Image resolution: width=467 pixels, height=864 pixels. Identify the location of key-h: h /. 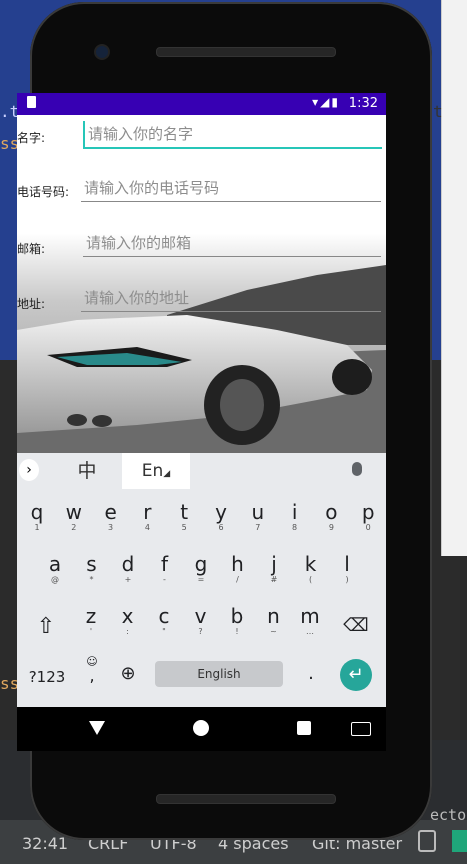
(238, 568).